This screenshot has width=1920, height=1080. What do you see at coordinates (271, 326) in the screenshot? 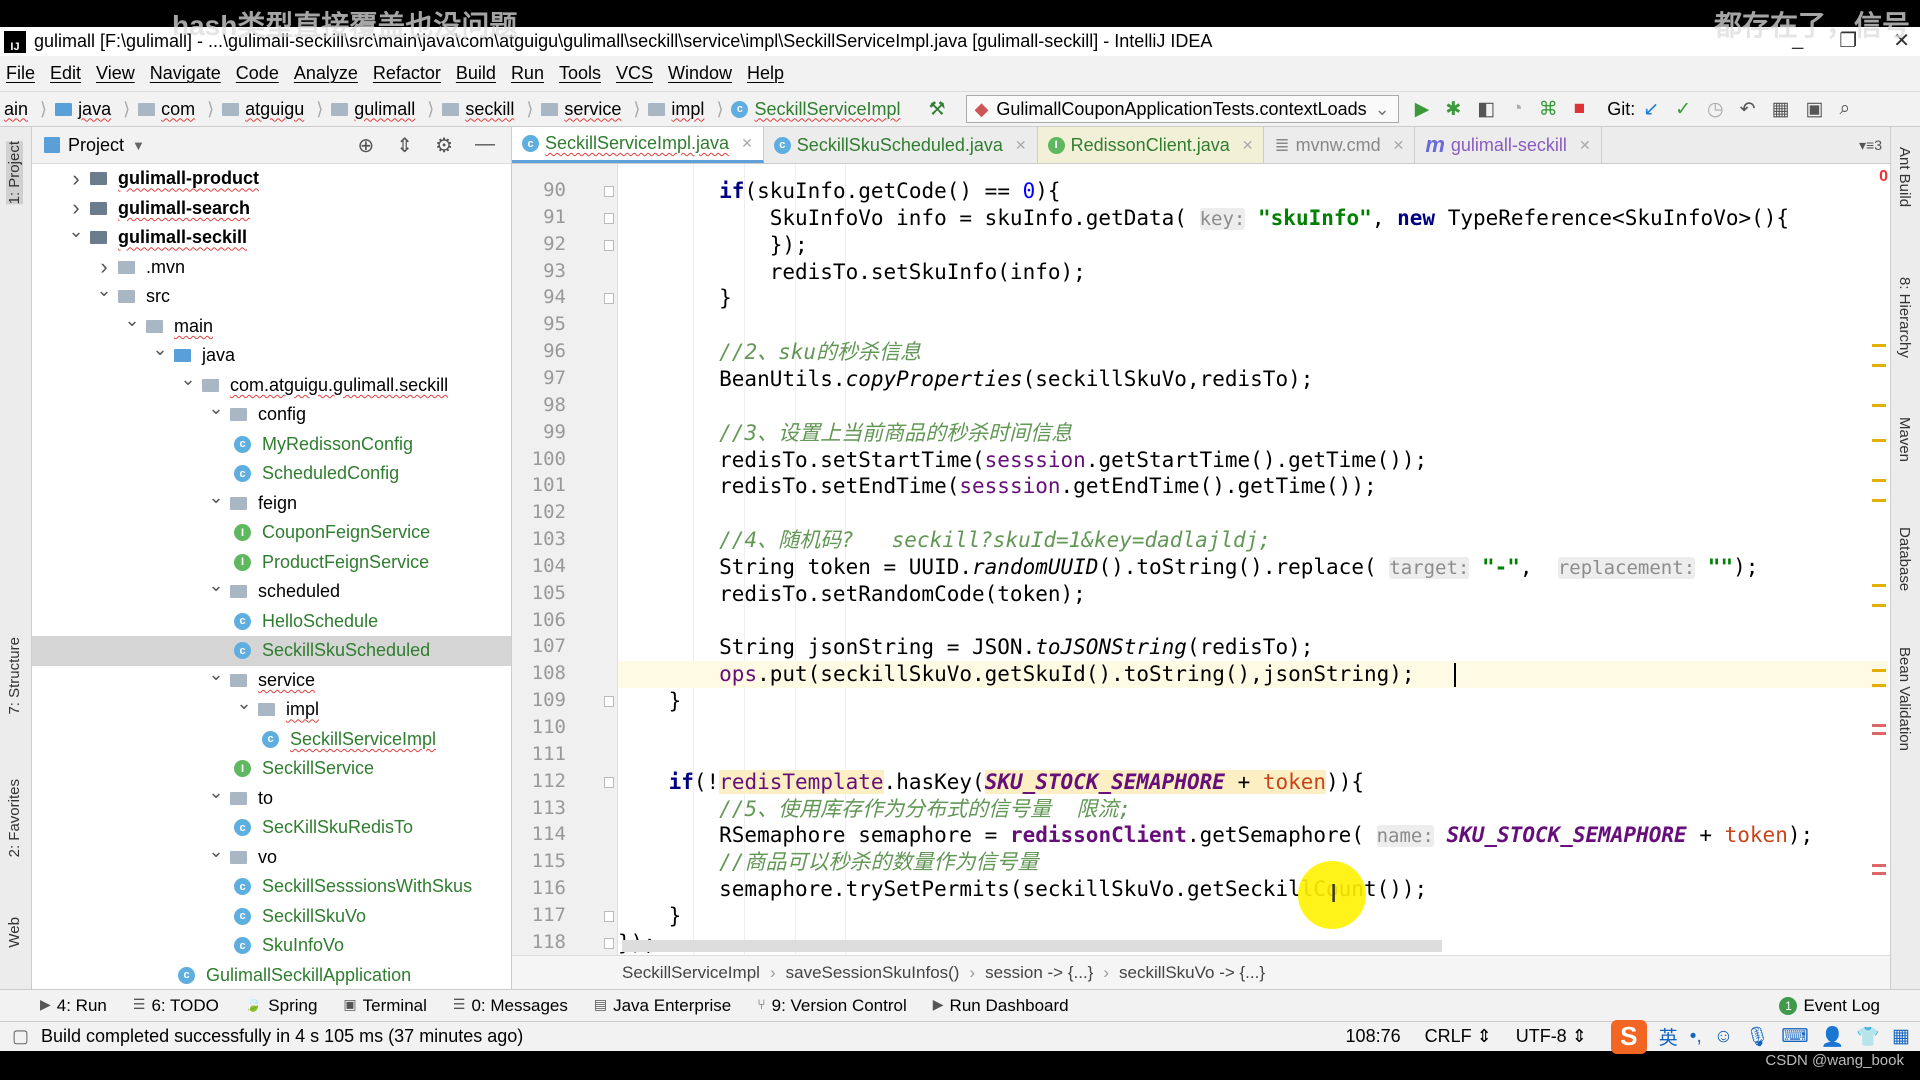
I see `tree-item: ⌄ main` at bounding box center [271, 326].